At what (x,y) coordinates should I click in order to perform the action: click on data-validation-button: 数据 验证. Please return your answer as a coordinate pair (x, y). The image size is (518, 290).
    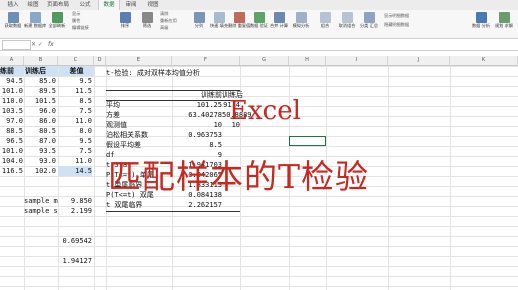
    Looking at the image, I should click on (259, 24).